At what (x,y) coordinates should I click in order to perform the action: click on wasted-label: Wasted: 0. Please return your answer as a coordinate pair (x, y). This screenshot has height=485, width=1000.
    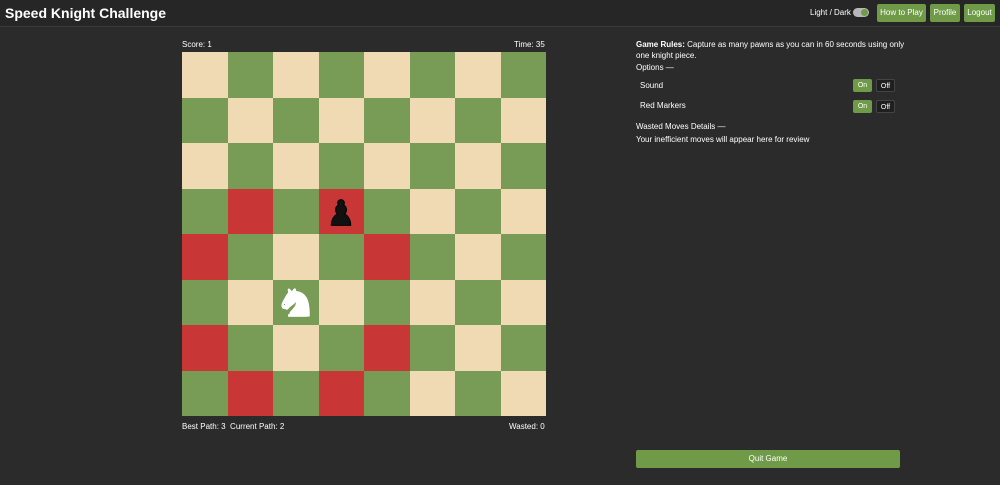
    Looking at the image, I should click on (527, 426).